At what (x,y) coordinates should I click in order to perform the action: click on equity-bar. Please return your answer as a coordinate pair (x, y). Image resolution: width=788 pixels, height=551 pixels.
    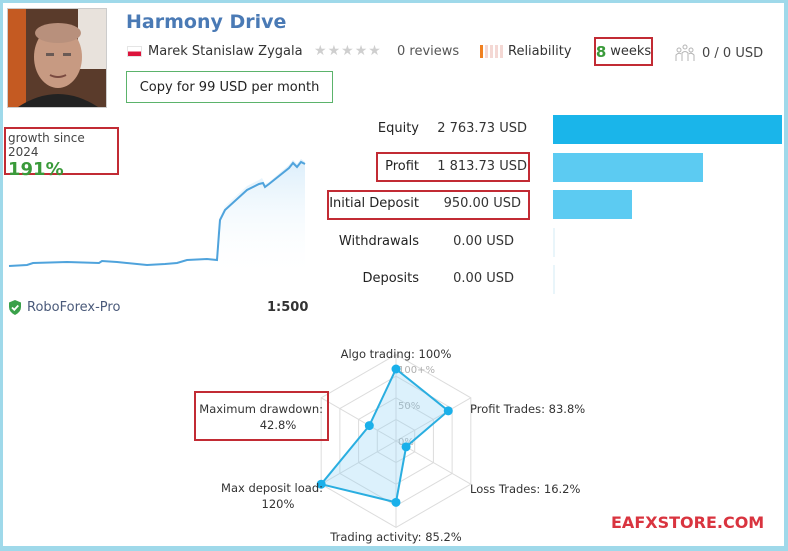
    Looking at the image, I should click on (667, 129).